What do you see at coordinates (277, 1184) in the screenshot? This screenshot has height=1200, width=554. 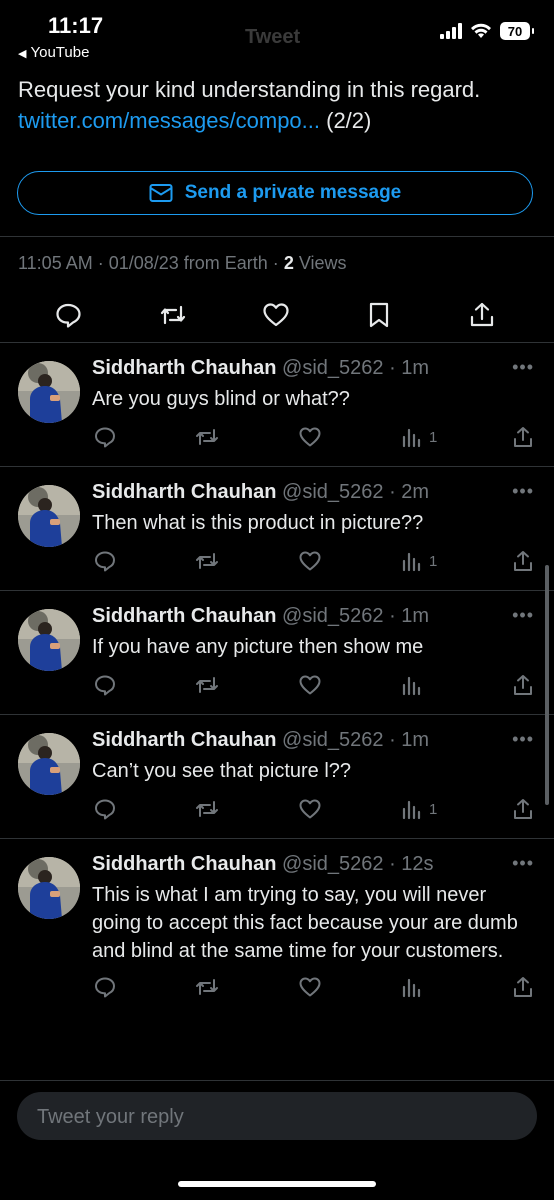 I see `home-indicator` at bounding box center [277, 1184].